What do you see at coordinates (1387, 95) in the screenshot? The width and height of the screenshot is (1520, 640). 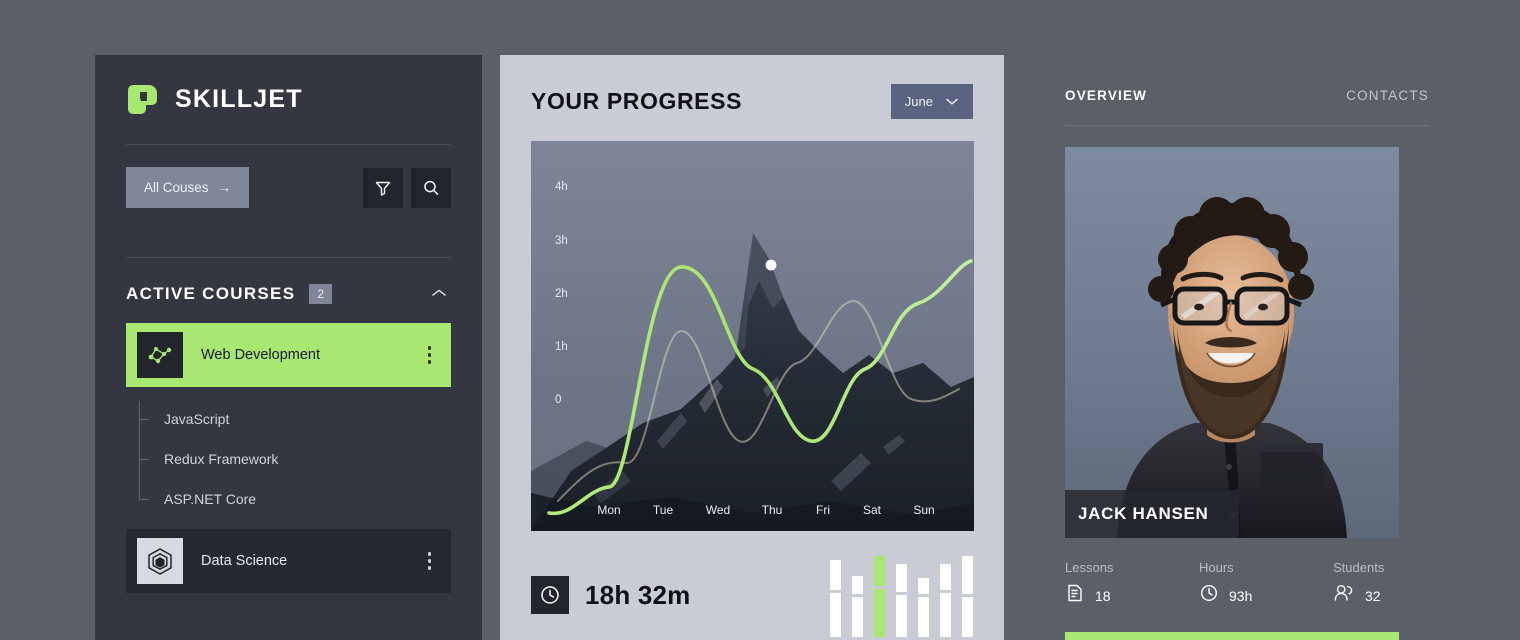 I see `tab-contacts: CONTACTS` at bounding box center [1387, 95].